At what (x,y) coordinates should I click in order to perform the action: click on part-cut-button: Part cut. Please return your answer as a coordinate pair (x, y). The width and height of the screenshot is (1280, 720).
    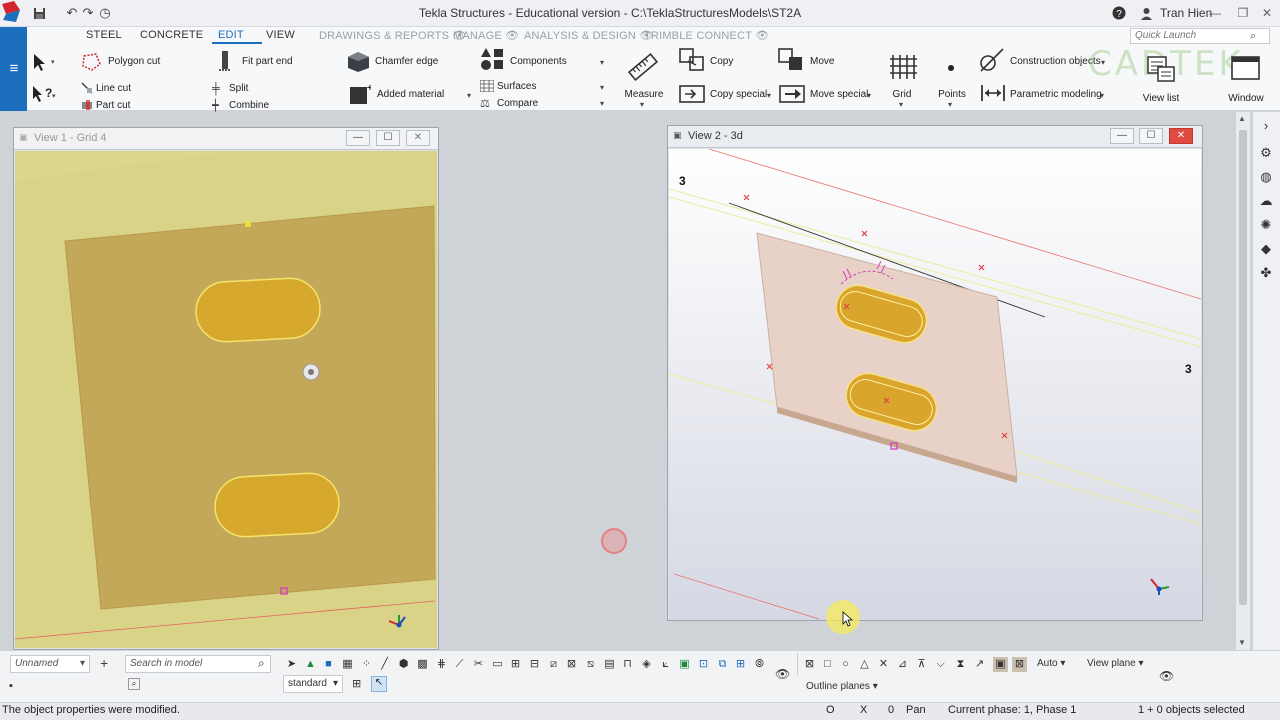
    Looking at the image, I should click on (113, 105).